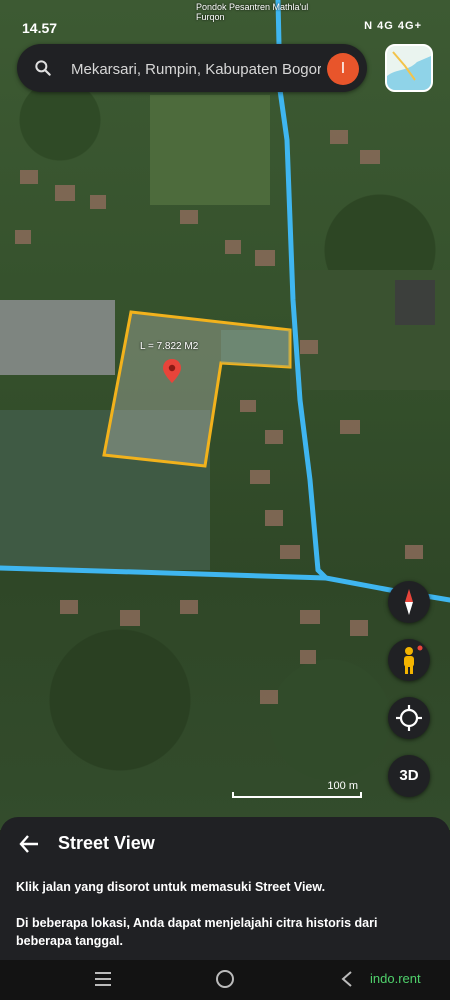 The height and width of the screenshot is (1000, 450). I want to click on poi-label: Pondok Pesantren Mathla'ul Furqon, so click(266, 12).